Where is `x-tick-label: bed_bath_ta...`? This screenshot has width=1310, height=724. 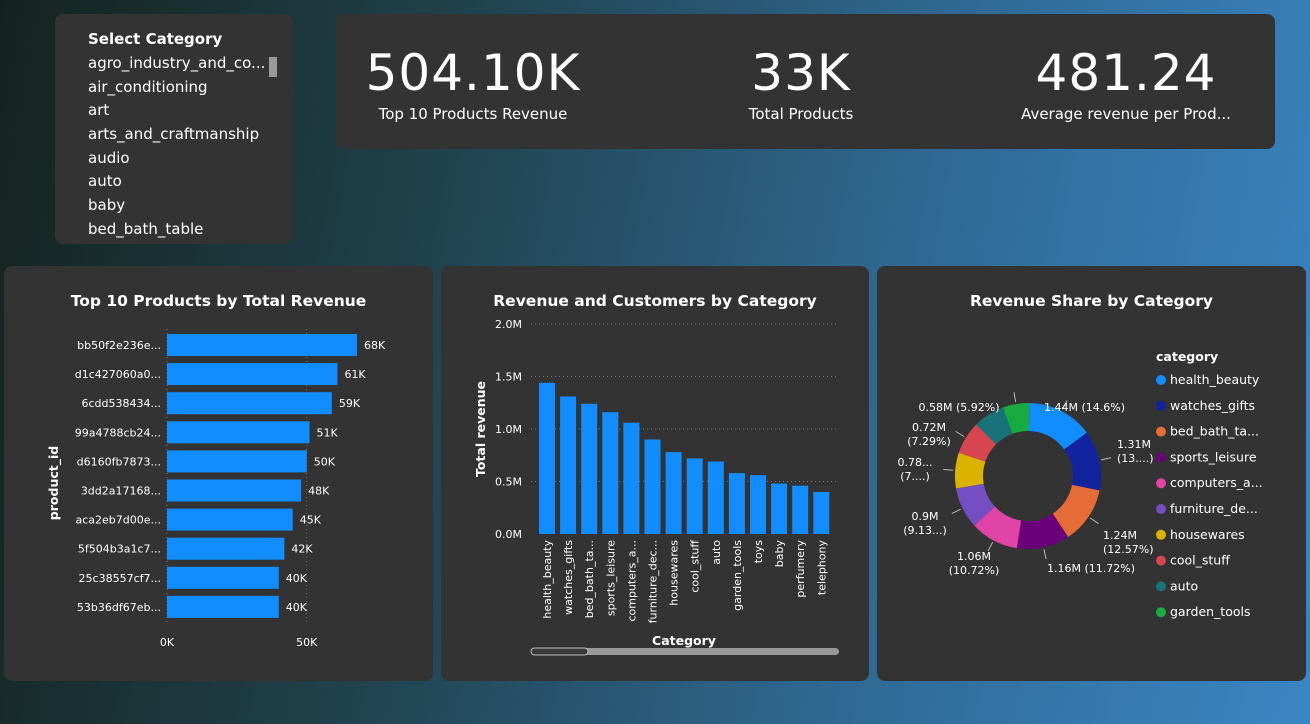
x-tick-label: bed_bath_ta... is located at coordinates (589, 579).